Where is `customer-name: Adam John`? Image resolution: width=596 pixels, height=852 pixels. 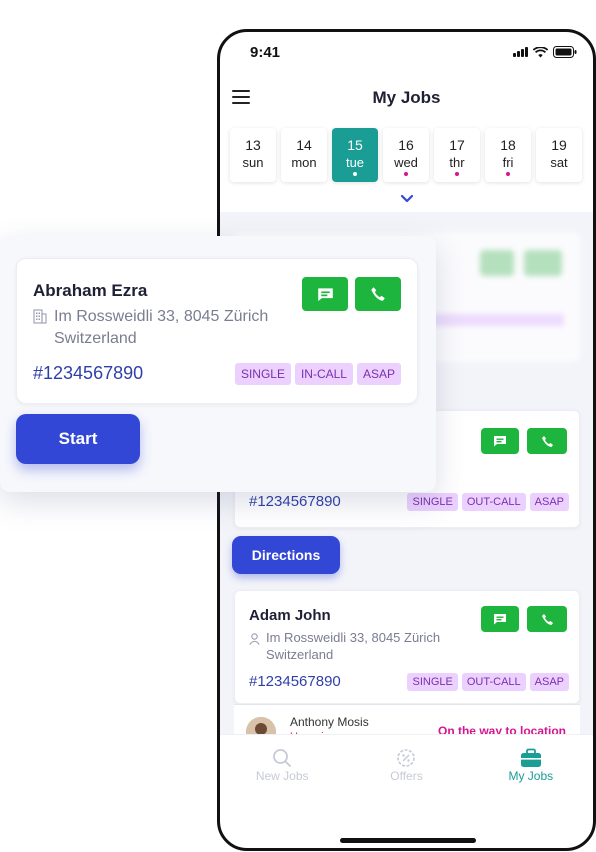
customer-name: Adam John is located at coordinates (290, 615).